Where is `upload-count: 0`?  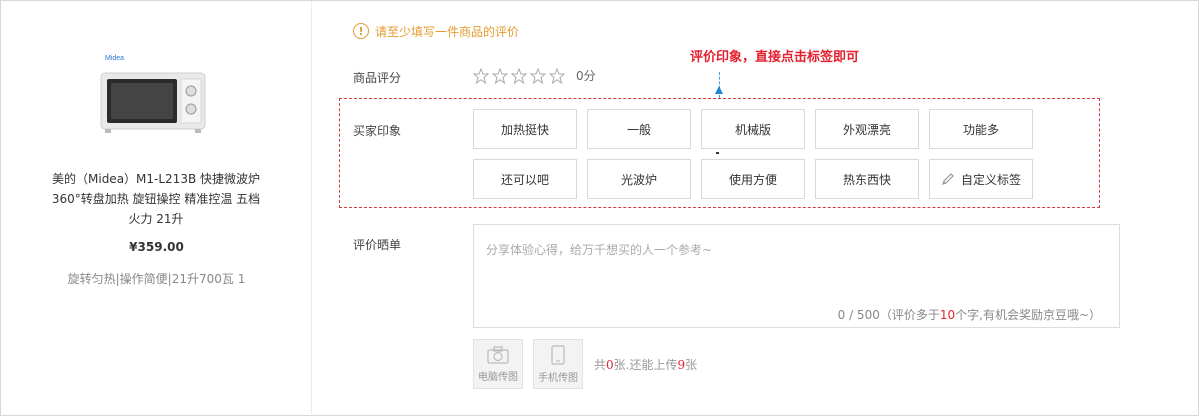 upload-count: 0 is located at coordinates (610, 365).